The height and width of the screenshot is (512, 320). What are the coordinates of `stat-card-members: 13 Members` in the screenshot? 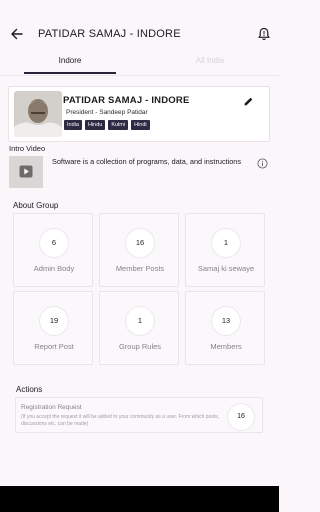 It's located at (225, 328).